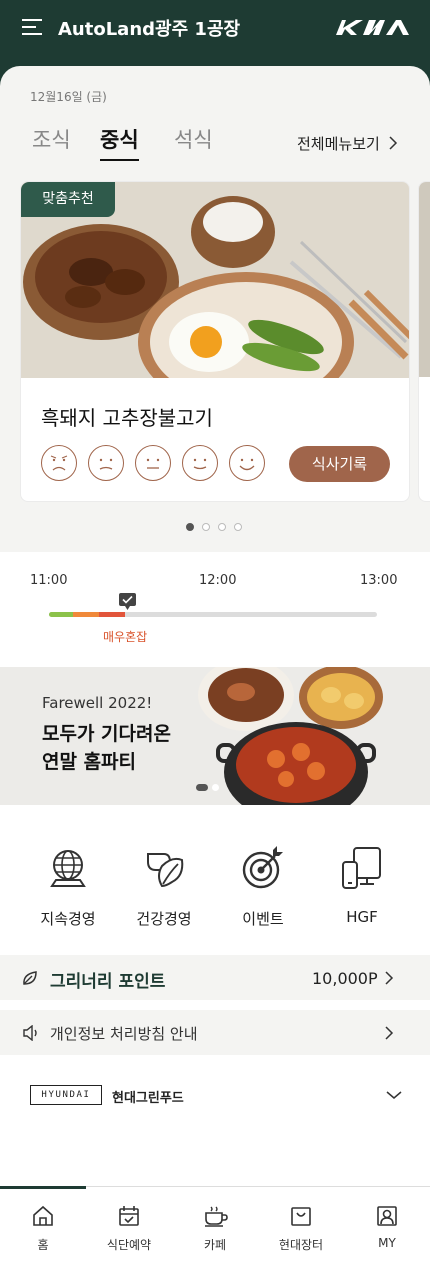 The width and height of the screenshot is (430, 1267). I want to click on tab-meal-reservation: 식단예약, so click(129, 1227).